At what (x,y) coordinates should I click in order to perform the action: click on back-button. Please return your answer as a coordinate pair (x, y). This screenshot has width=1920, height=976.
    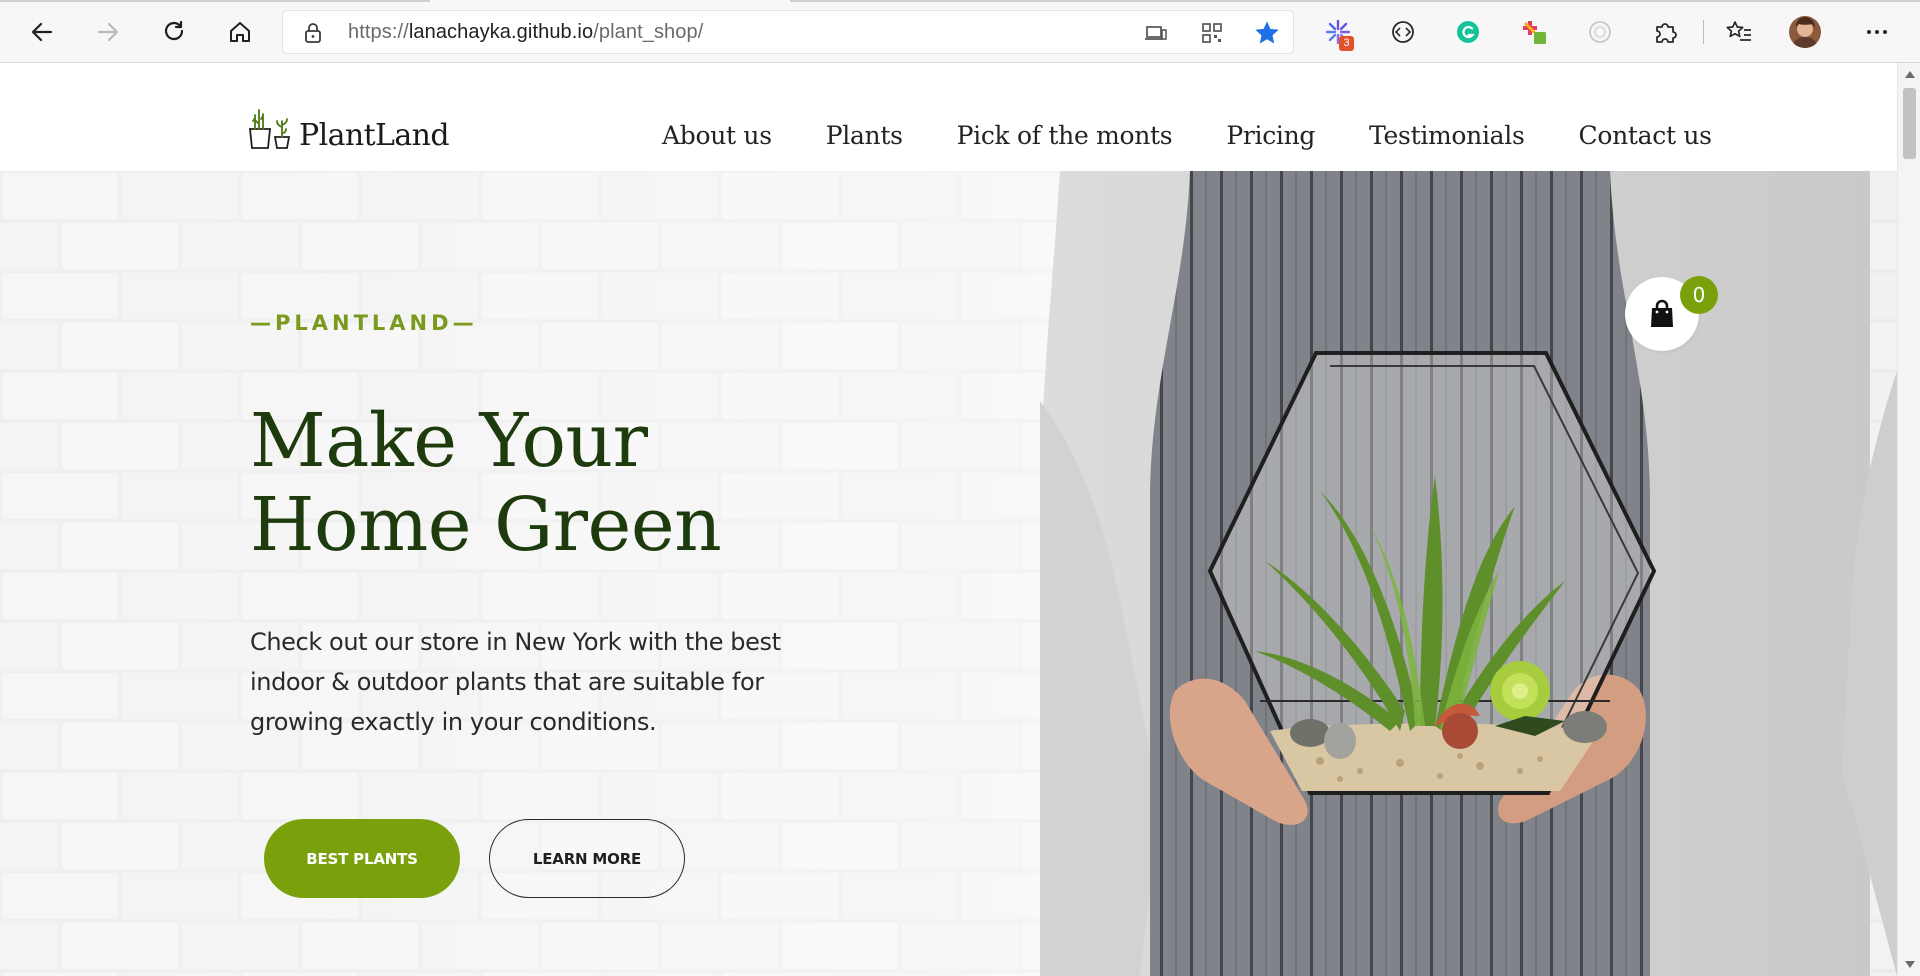
    Looking at the image, I should click on (42, 32).